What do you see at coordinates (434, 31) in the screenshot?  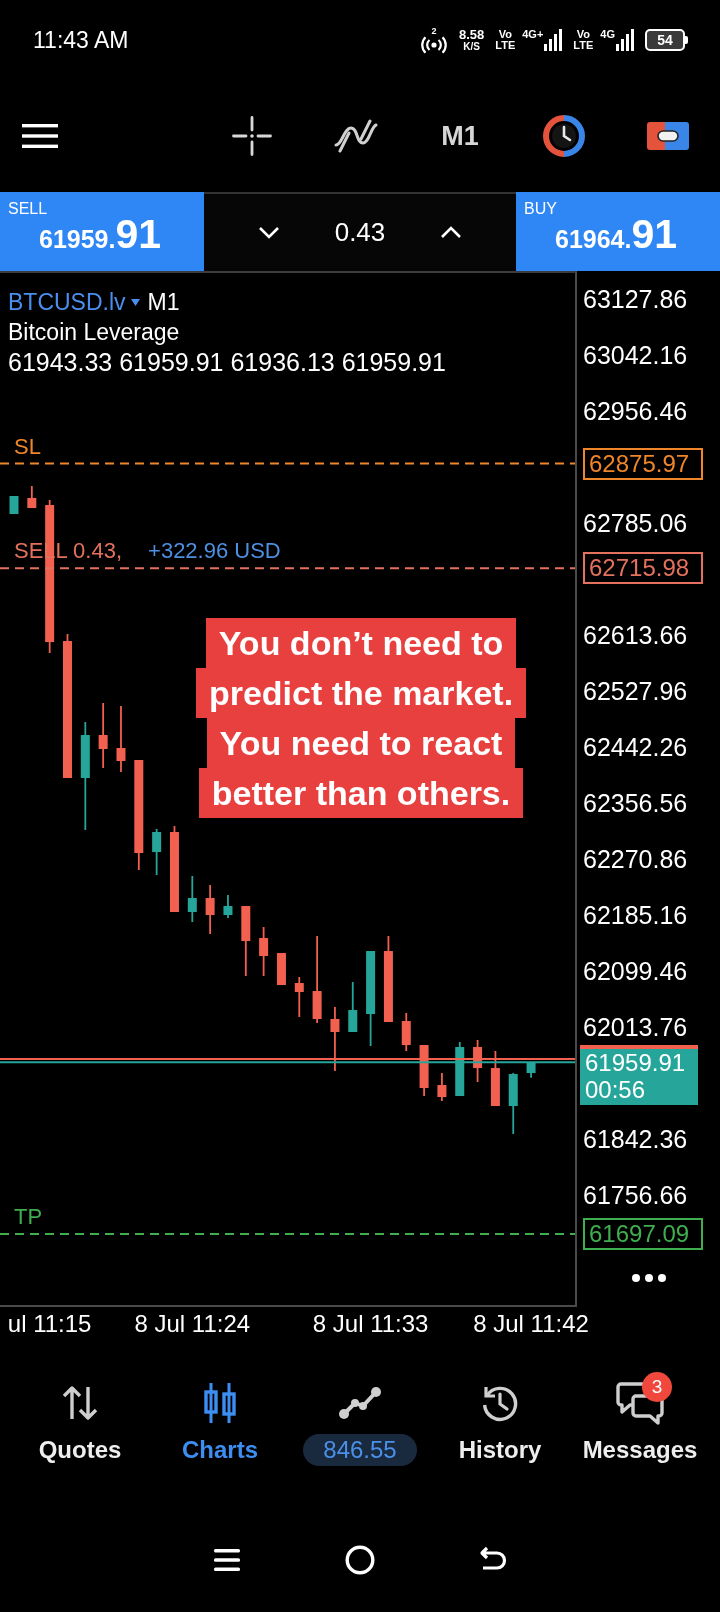 I see `hotspot-count: 2` at bounding box center [434, 31].